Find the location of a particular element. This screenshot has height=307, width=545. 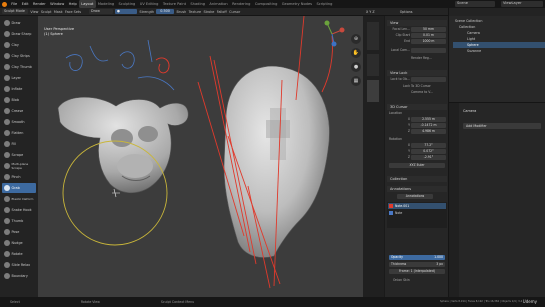

strength-field: 0.500 is located at coordinates (165, 11).